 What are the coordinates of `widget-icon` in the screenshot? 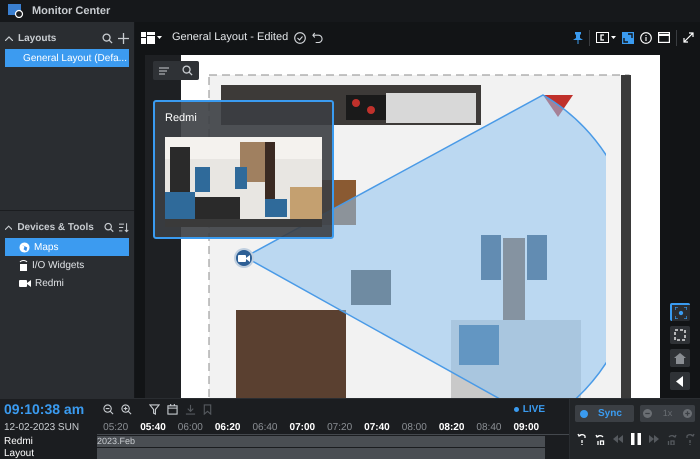 It's located at (23, 265).